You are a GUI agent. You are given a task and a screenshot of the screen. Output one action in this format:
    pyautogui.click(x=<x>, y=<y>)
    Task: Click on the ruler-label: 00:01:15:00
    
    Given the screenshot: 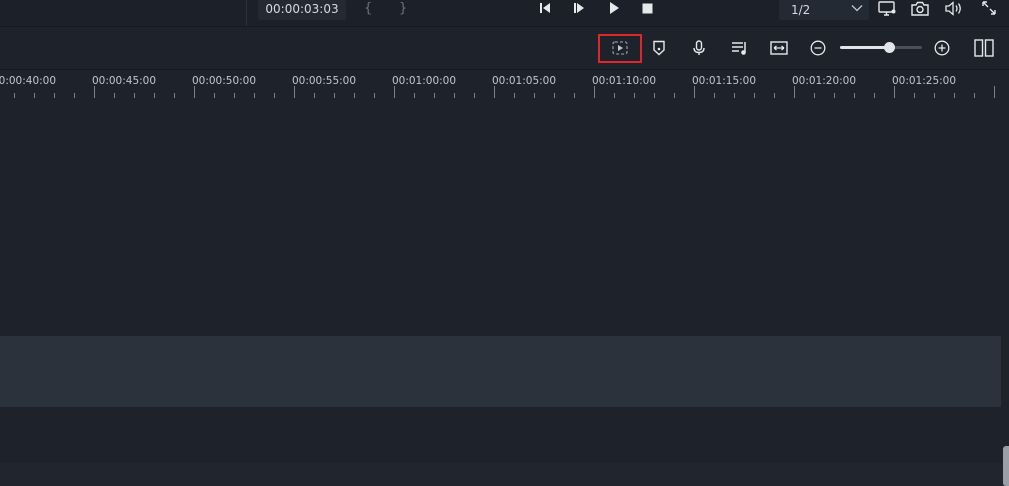 What is the action you would take?
    pyautogui.click(x=724, y=81)
    